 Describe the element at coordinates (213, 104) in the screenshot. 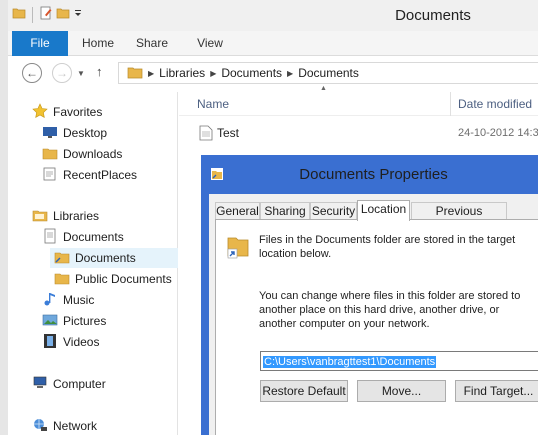

I see `column-header-name: Name` at that location.